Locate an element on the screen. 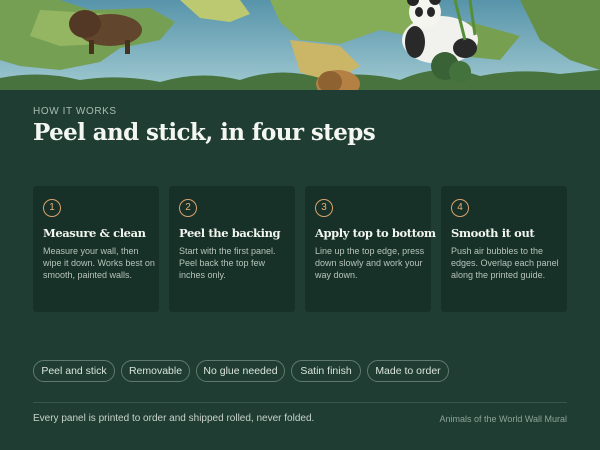 The width and height of the screenshot is (600, 450). tag-satin-finish: Satin finish is located at coordinates (326, 371).